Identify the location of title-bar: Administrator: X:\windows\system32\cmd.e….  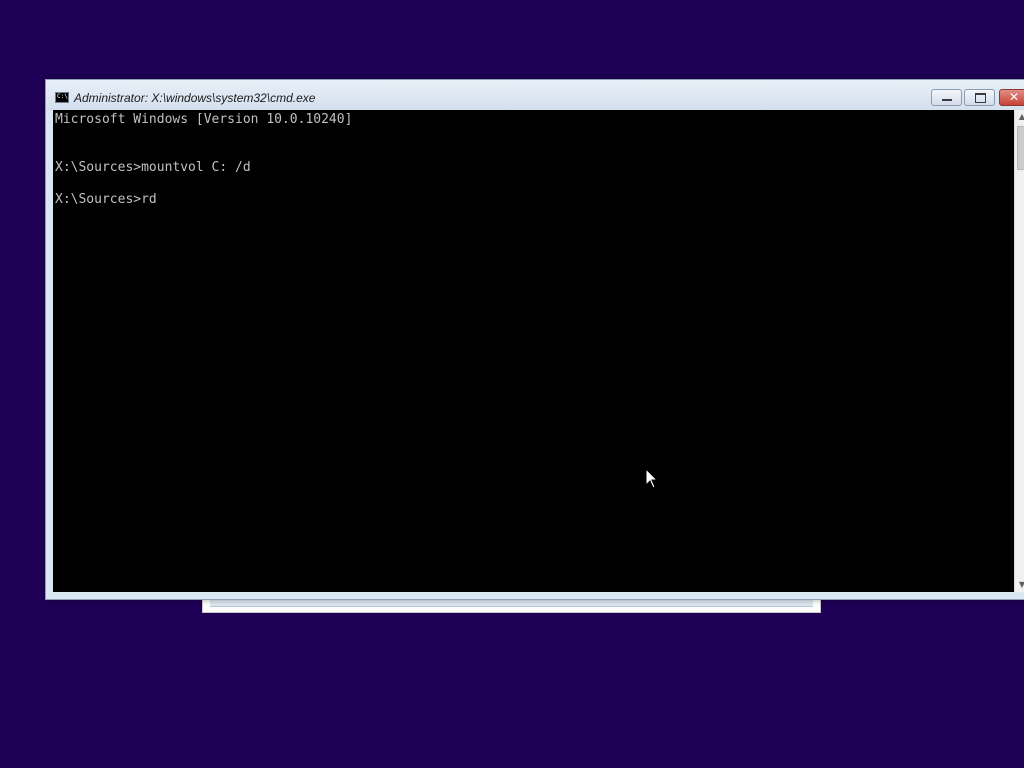
(535, 95).